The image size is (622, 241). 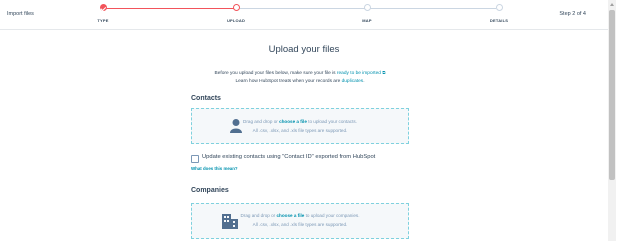 What do you see at coordinates (103, 20) in the screenshot?
I see `step-label: TYPE` at bounding box center [103, 20].